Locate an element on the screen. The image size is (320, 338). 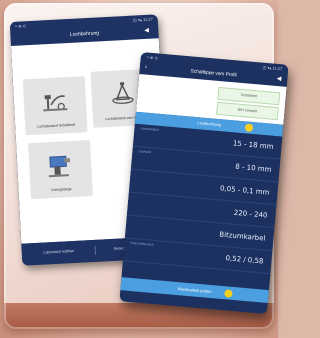
result-value: 8 - 10 mm is located at coordinates (253, 168).